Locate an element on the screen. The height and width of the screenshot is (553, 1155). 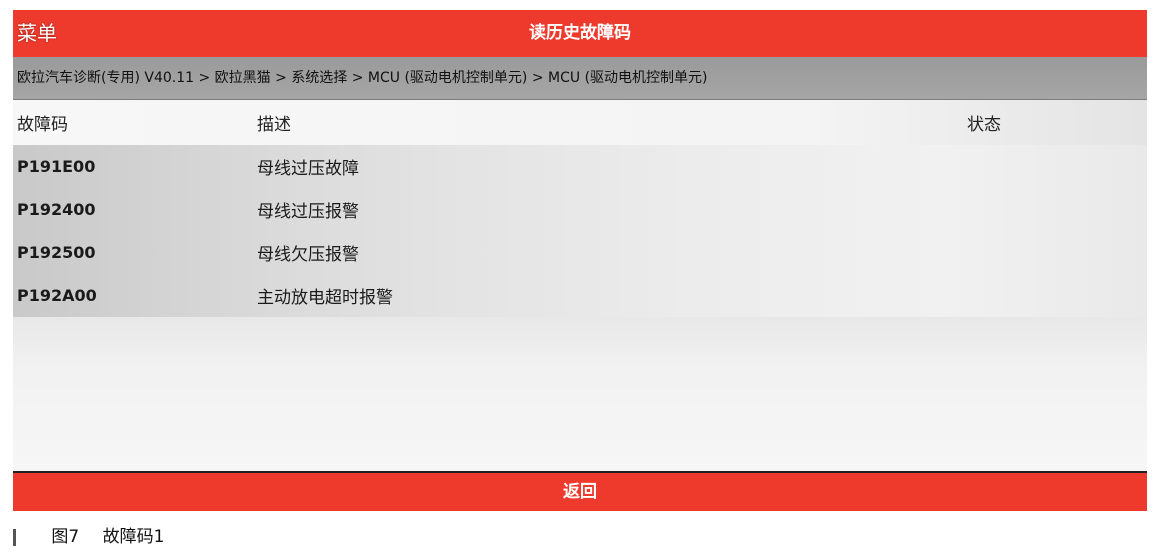
top-bar: 菜单 读历史故障码 is located at coordinates (580, 33).